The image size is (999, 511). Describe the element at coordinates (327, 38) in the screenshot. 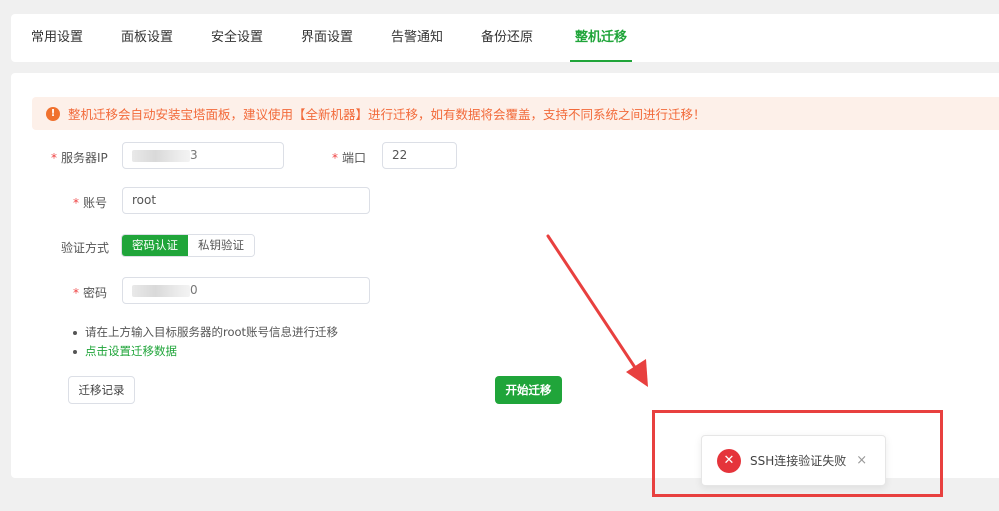

I see `tab-interface-settings: 界面设置` at that location.